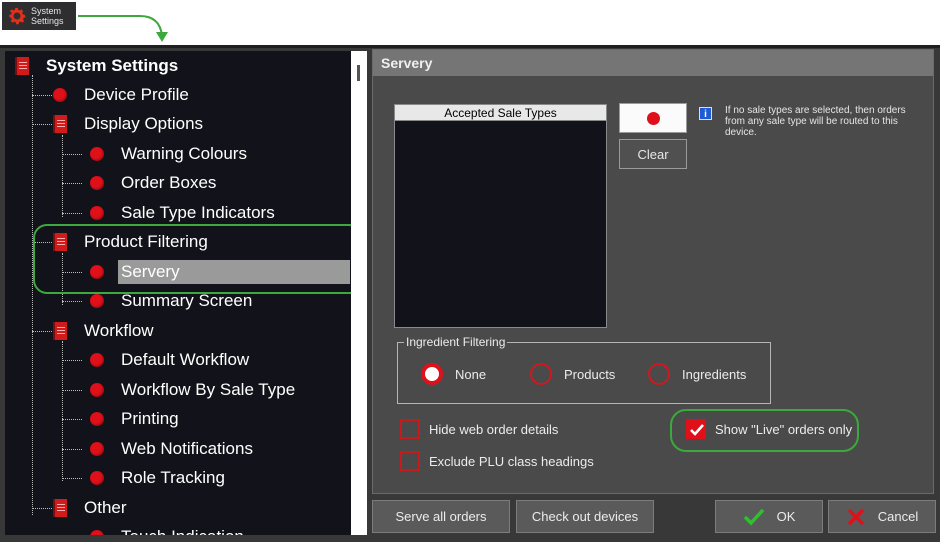 Image resolution: width=940 pixels, height=542 pixels. What do you see at coordinates (441, 516) in the screenshot?
I see `serve-all-orders-button: Serve all orders` at bounding box center [441, 516].